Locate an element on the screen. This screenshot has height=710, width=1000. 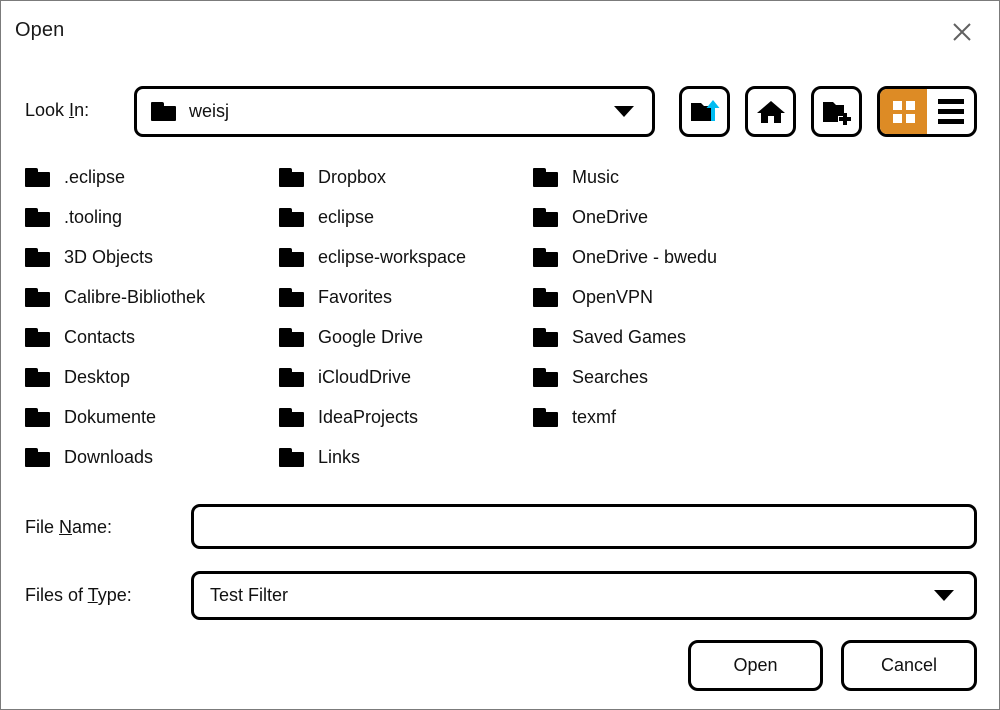
file-list-item: OpenVPN is located at coordinates (683, 297).